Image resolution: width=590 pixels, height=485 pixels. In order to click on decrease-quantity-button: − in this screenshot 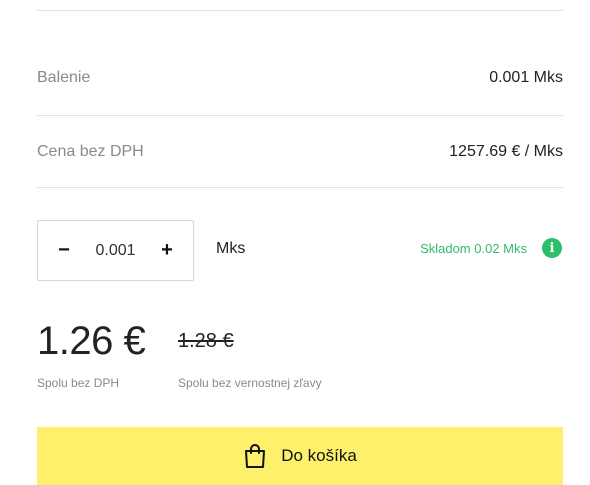, I will do `click(64, 251)`.